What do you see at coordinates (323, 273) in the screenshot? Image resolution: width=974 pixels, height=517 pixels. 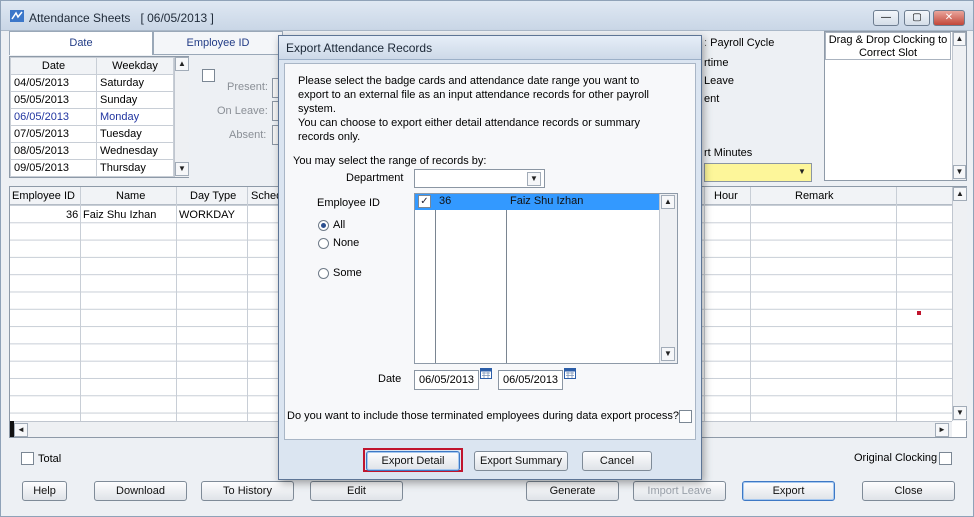 I see `radio-some` at bounding box center [323, 273].